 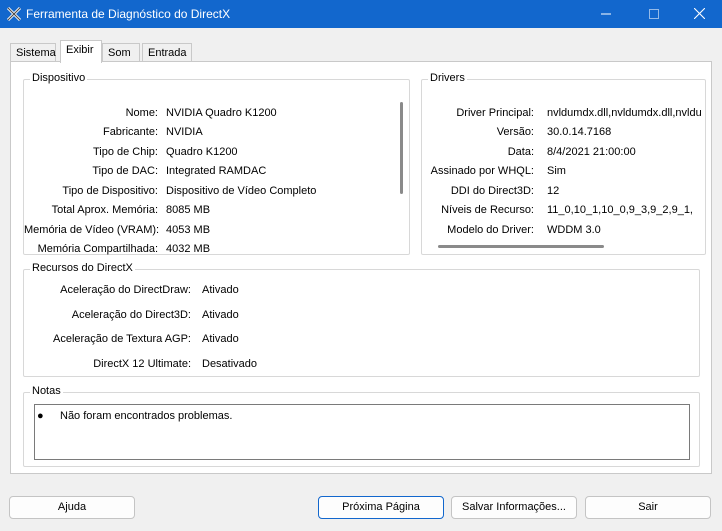 What do you see at coordinates (362, 432) in the screenshot?
I see `notes-textbox: ● Não foram encontrados problemas.` at bounding box center [362, 432].